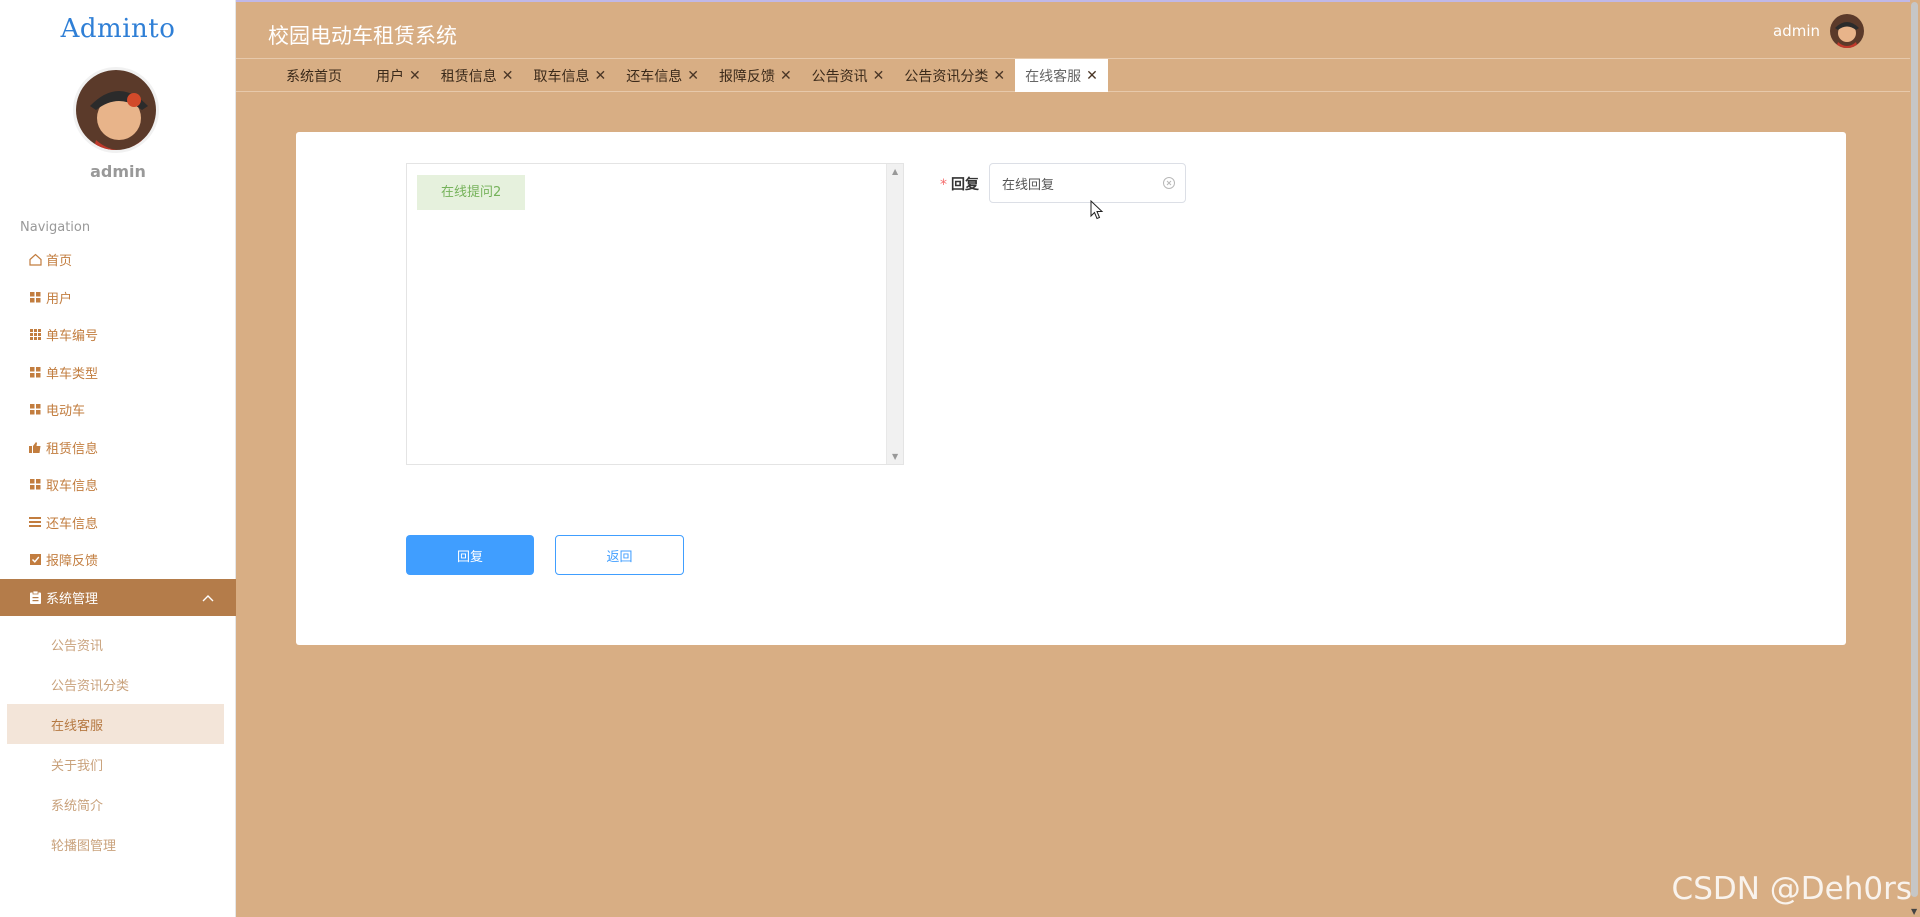  I want to click on tab-home: 系统首页, so click(316, 75).